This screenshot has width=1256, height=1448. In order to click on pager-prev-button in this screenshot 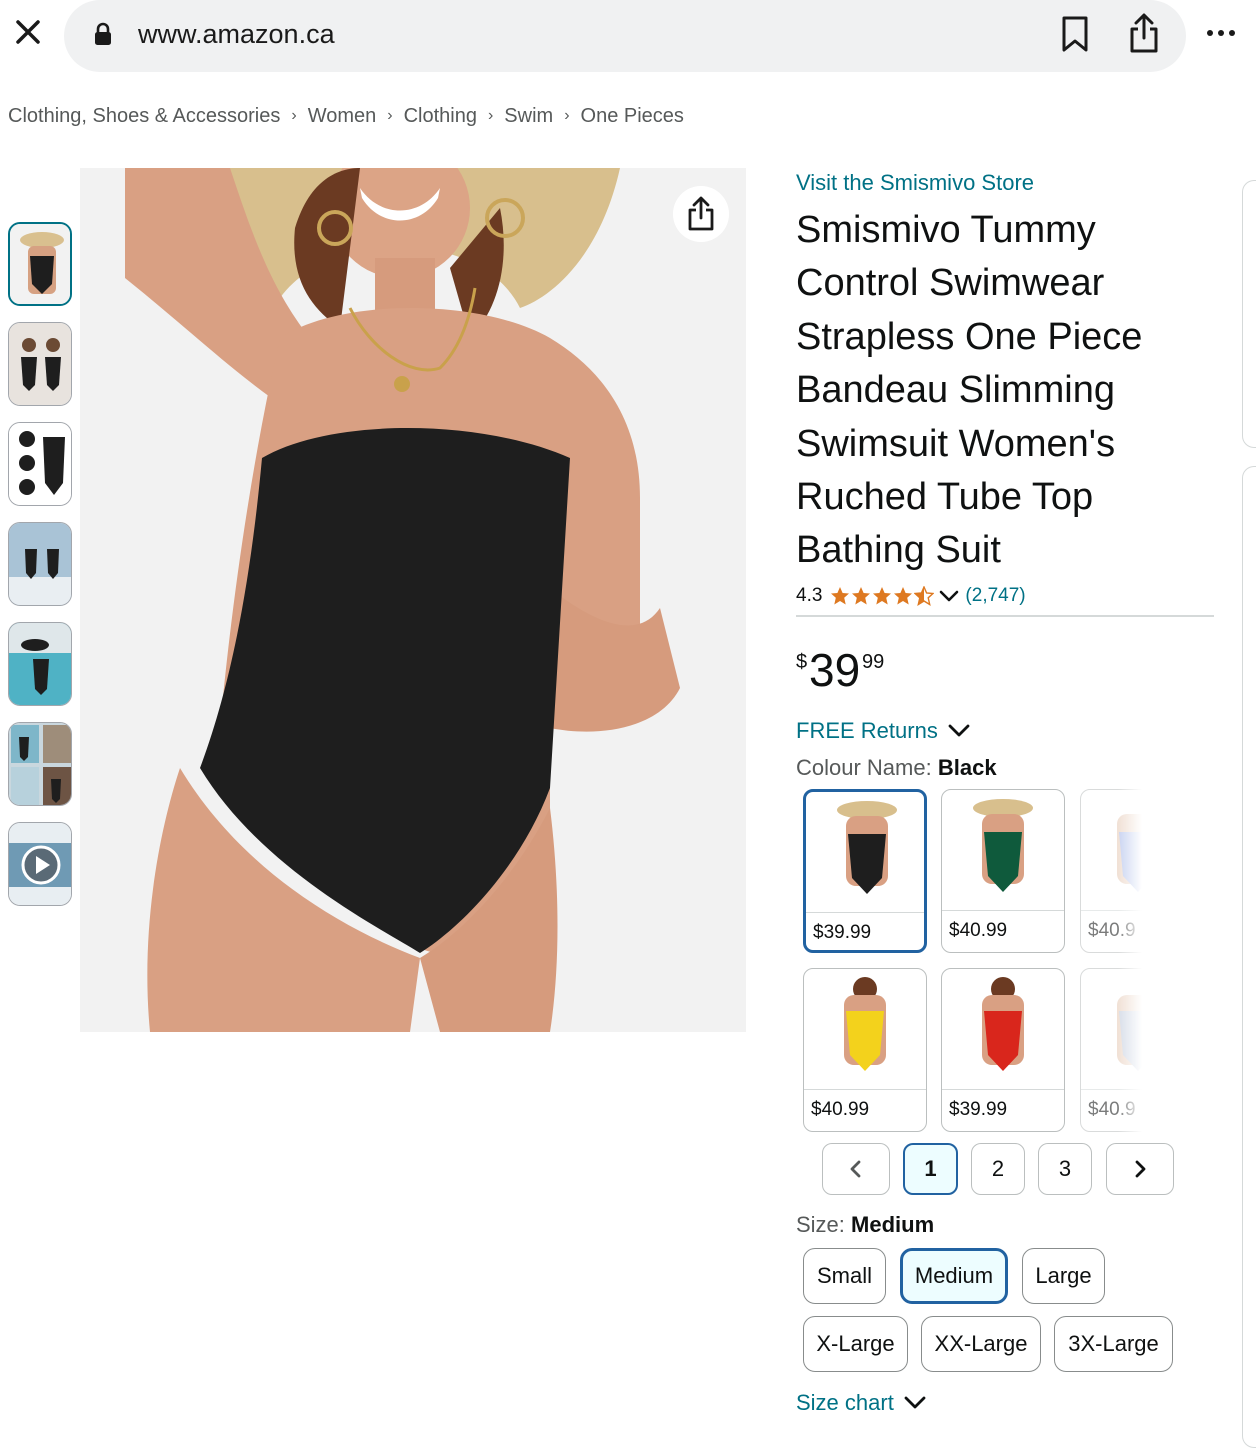, I will do `click(856, 1169)`.